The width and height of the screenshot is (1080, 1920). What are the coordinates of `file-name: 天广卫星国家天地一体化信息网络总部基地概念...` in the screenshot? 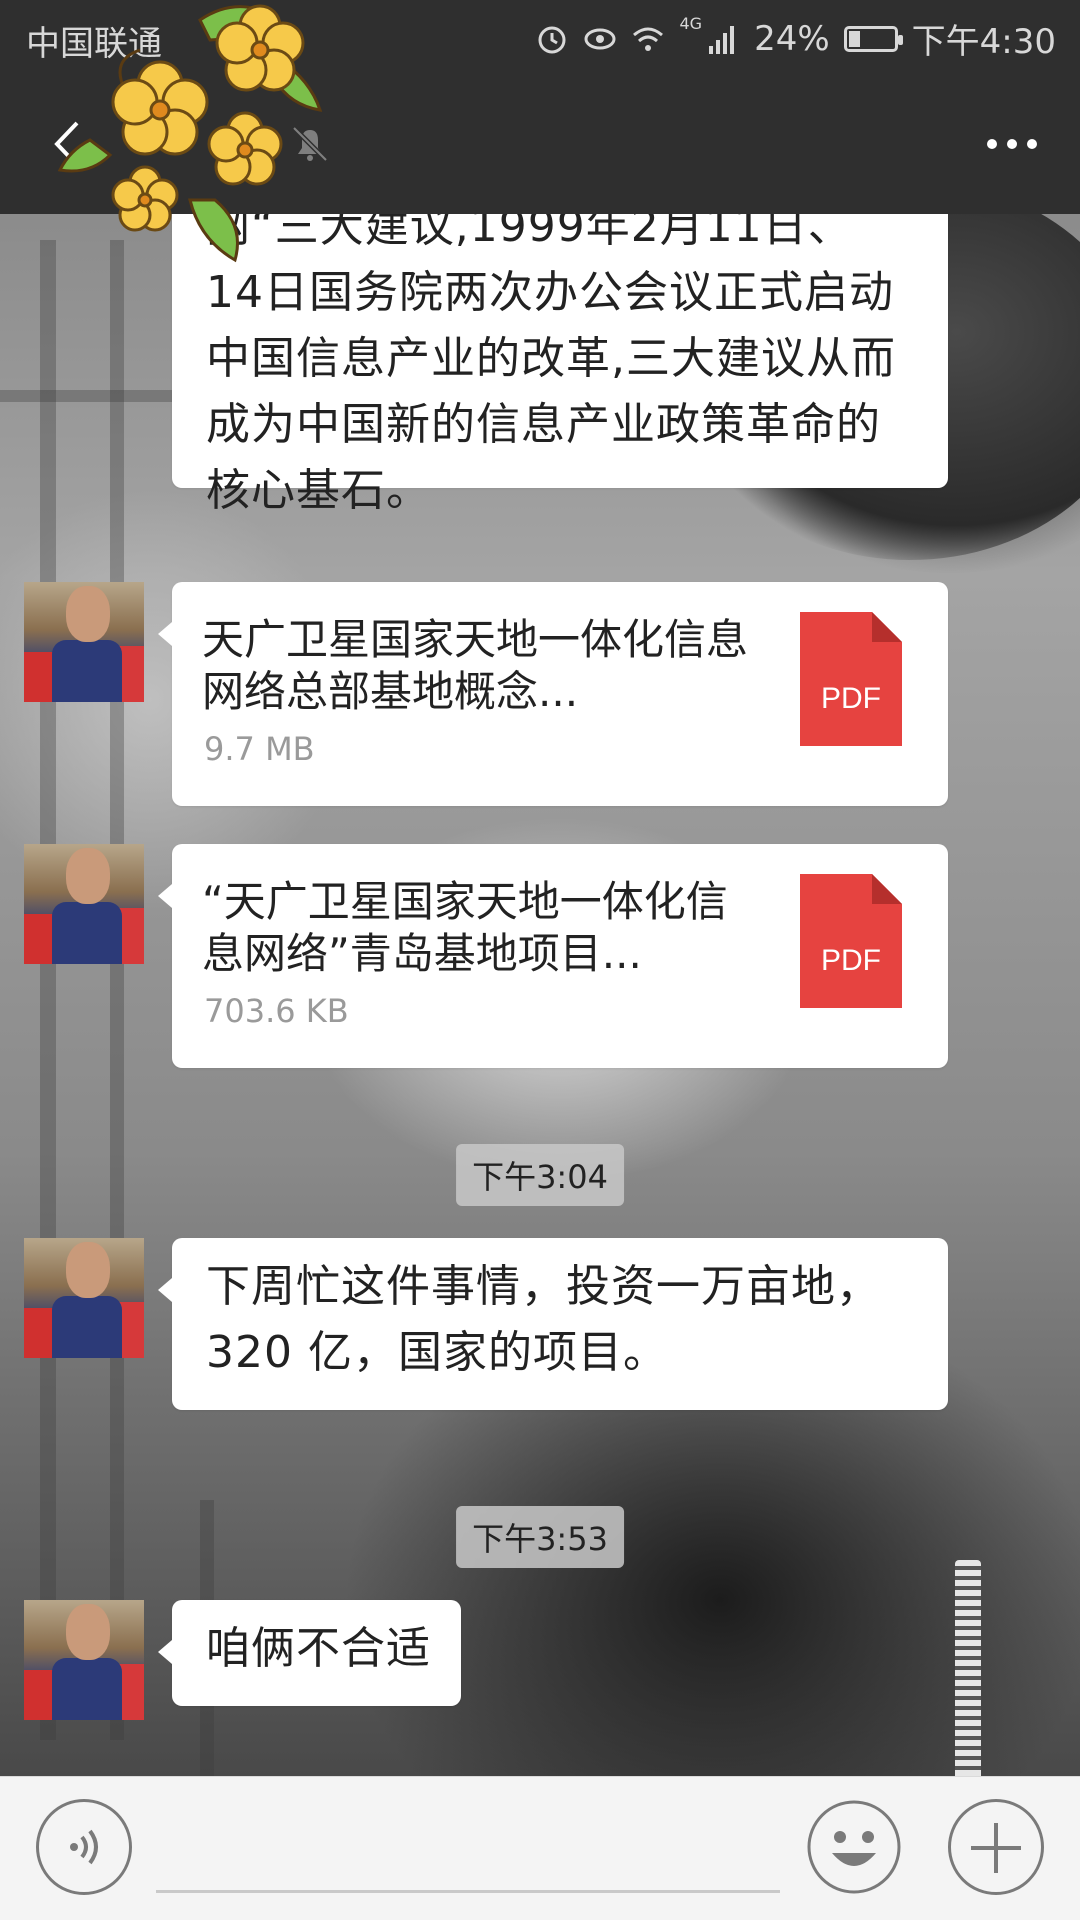 It's located at (475, 665).